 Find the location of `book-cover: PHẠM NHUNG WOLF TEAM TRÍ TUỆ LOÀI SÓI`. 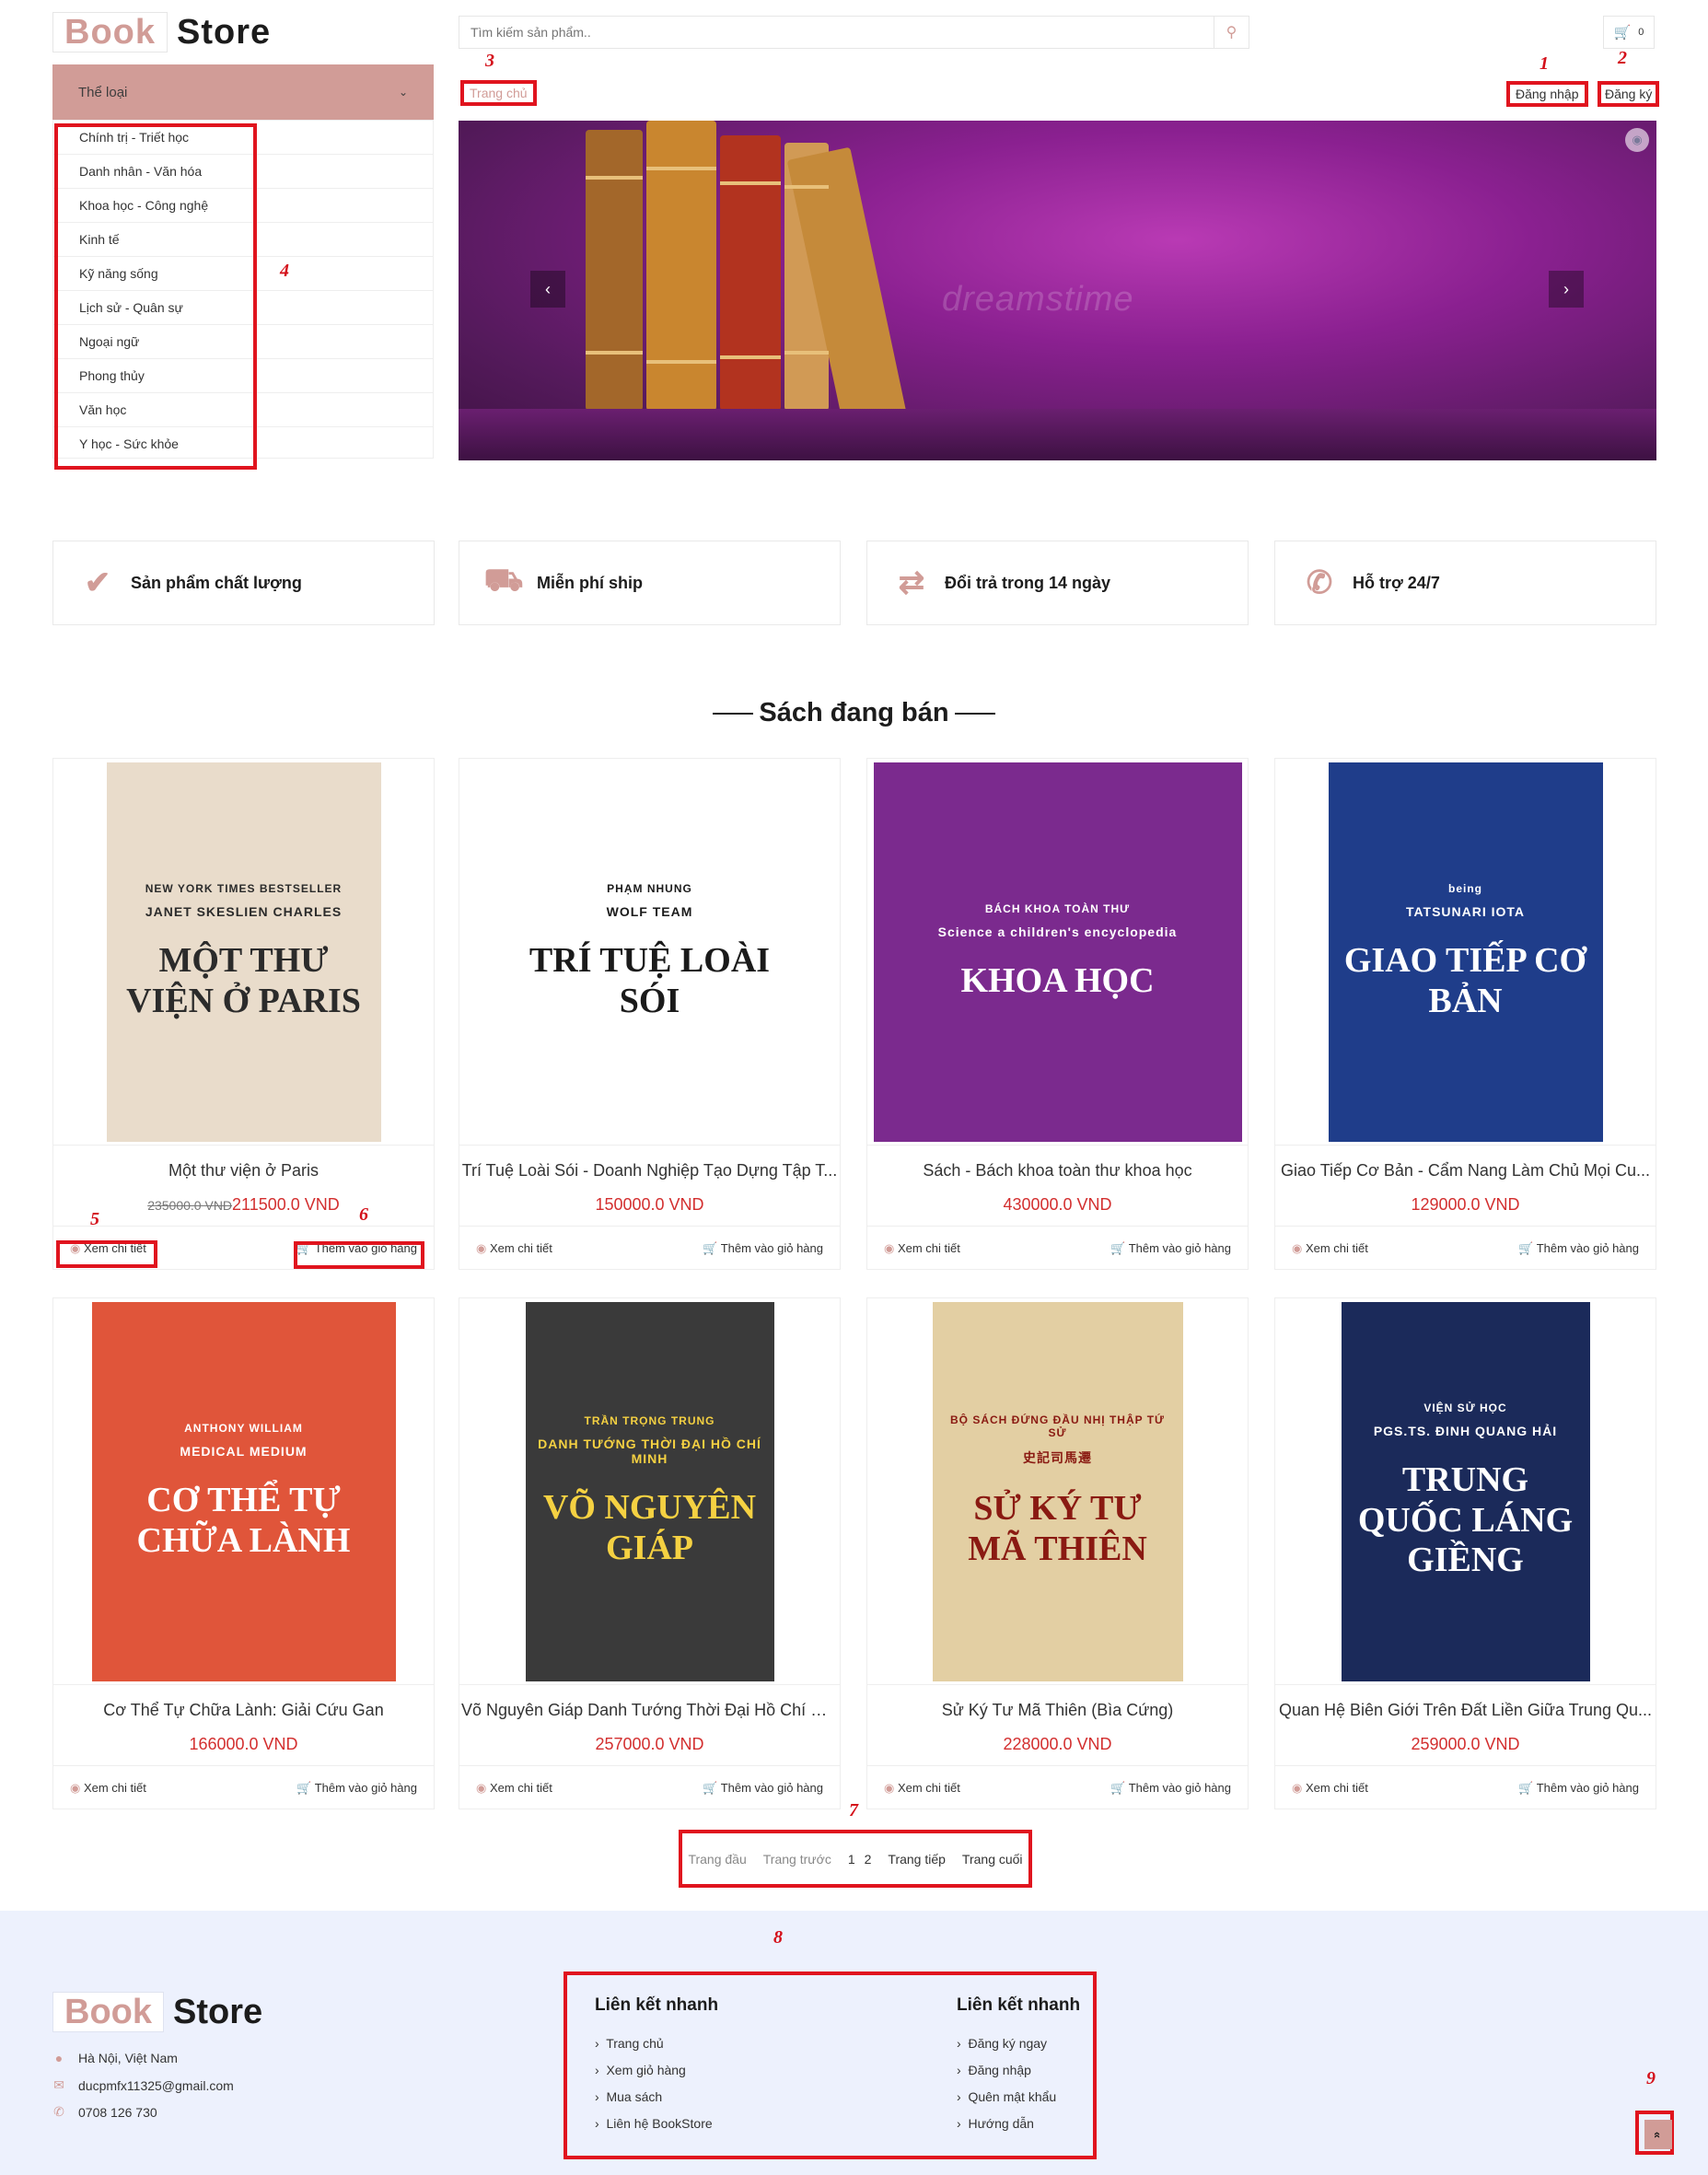

book-cover: PHẠM NHUNG WOLF TEAM TRÍ TUỆ LOÀI SÓI is located at coordinates (650, 952).